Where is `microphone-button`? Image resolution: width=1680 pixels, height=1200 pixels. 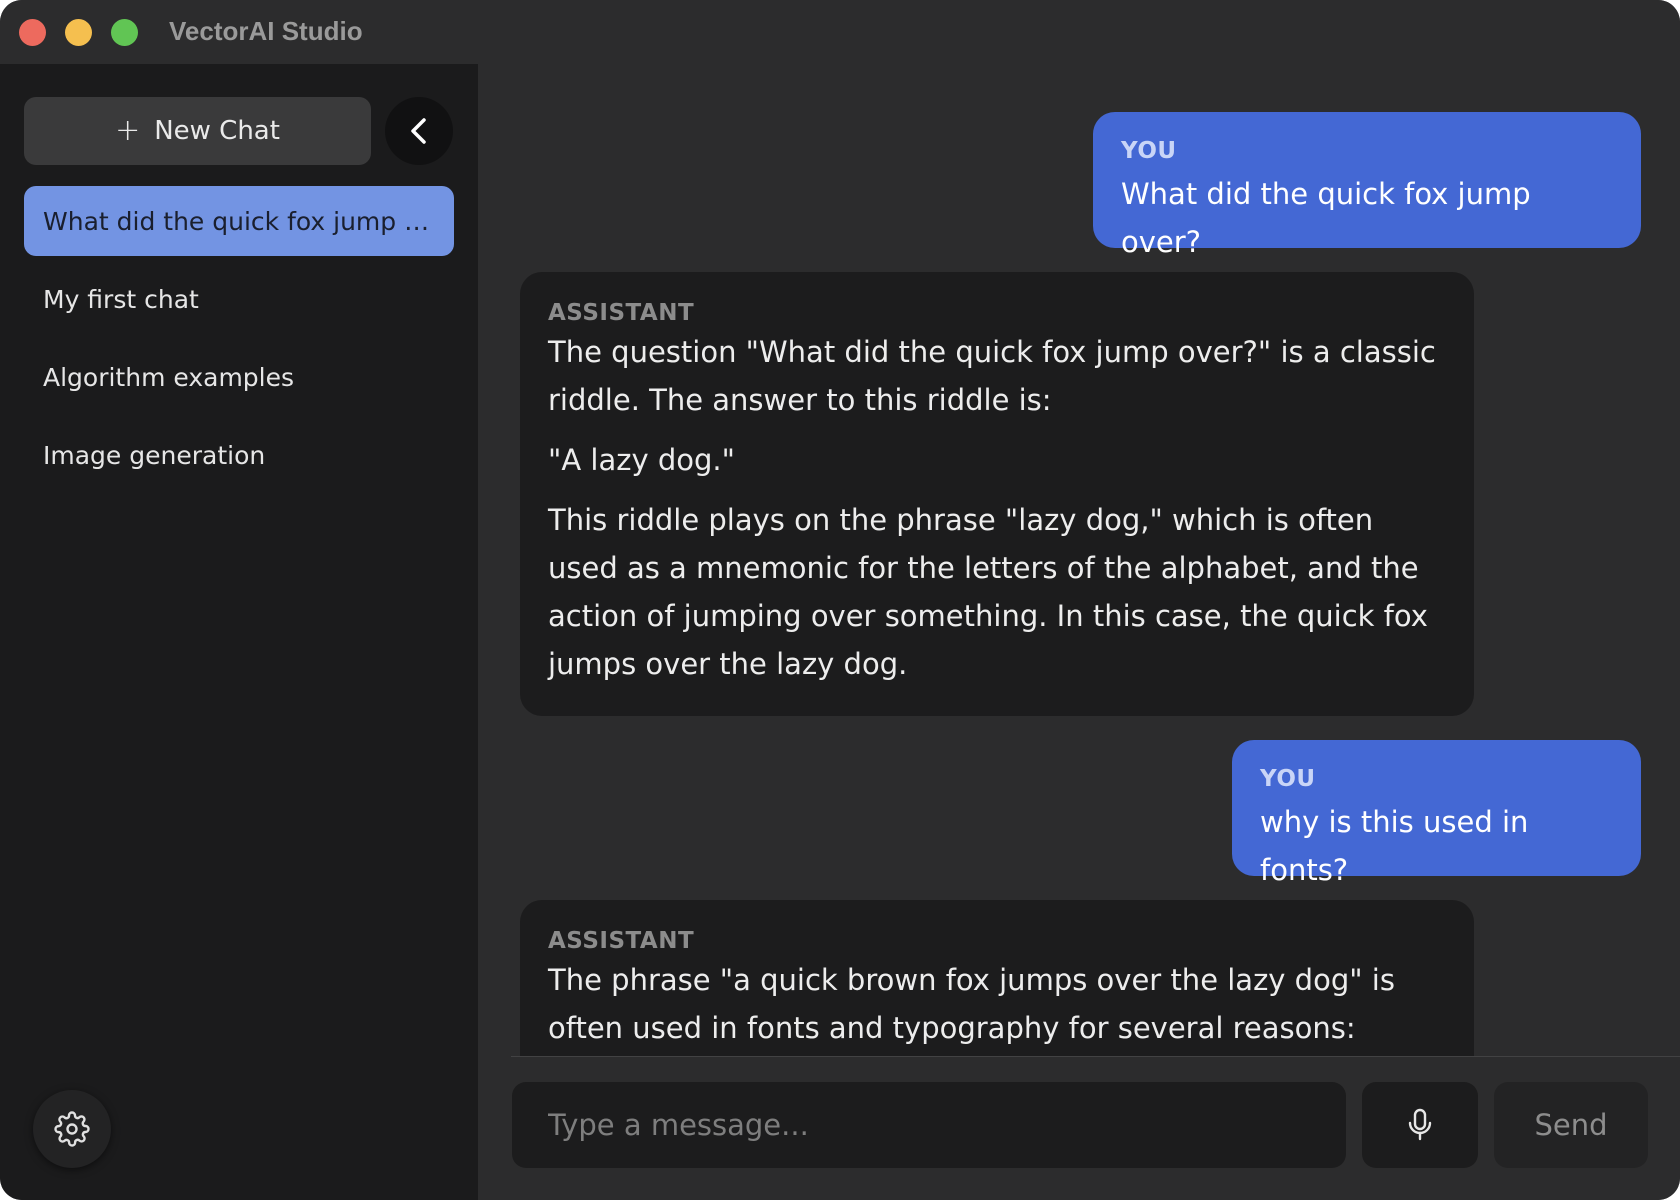
microphone-button is located at coordinates (1420, 1125).